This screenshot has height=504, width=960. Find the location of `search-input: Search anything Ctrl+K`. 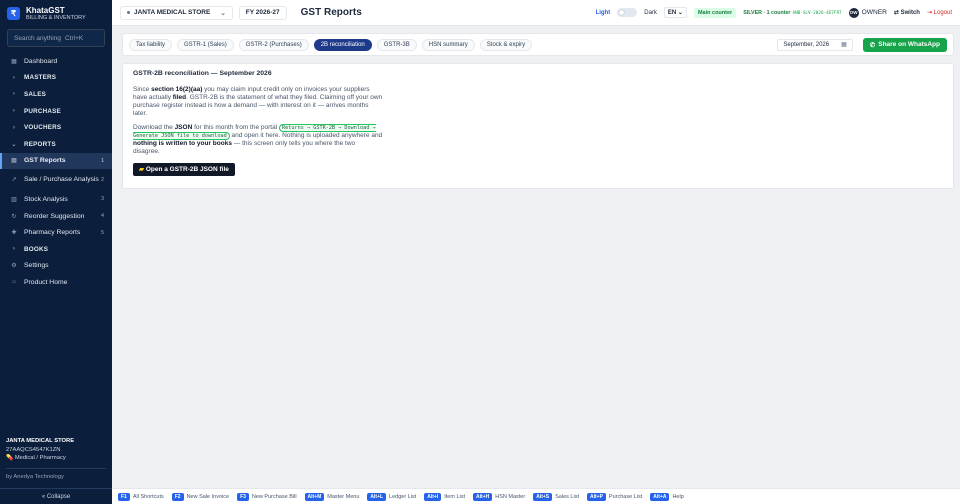

search-input: Search anything Ctrl+K is located at coordinates (56, 38).